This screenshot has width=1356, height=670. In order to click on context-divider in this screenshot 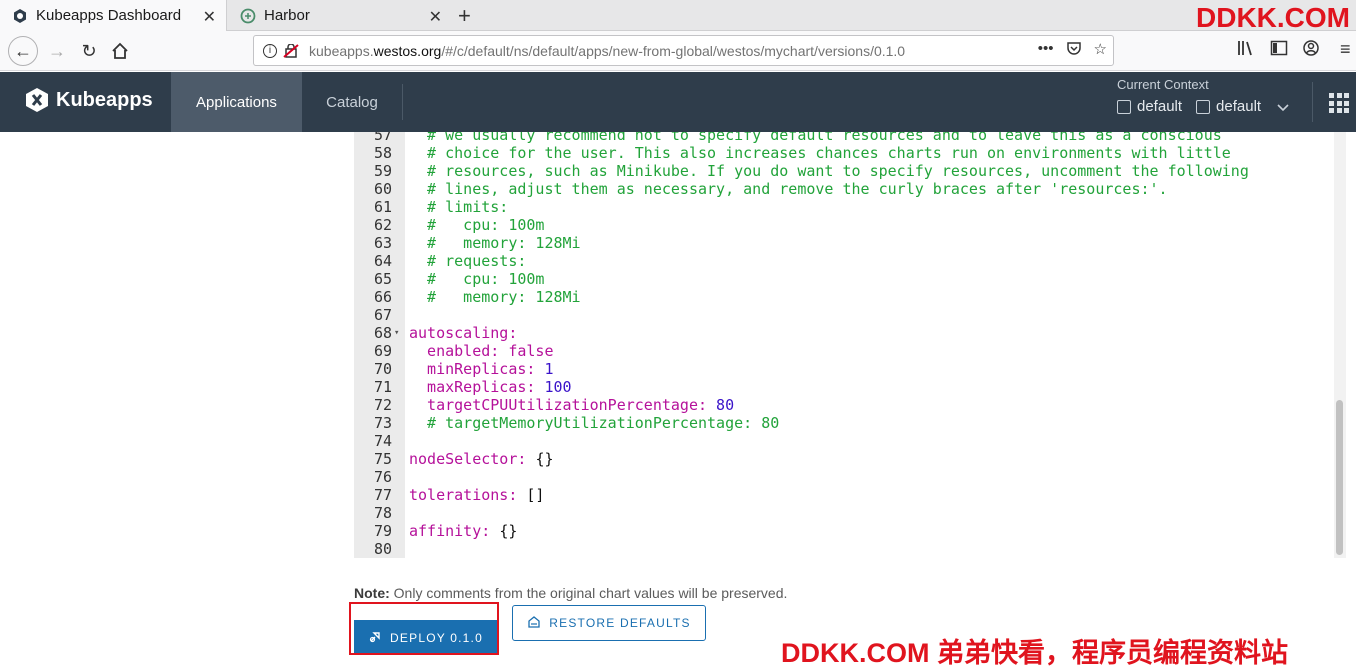, I will do `click(1312, 102)`.